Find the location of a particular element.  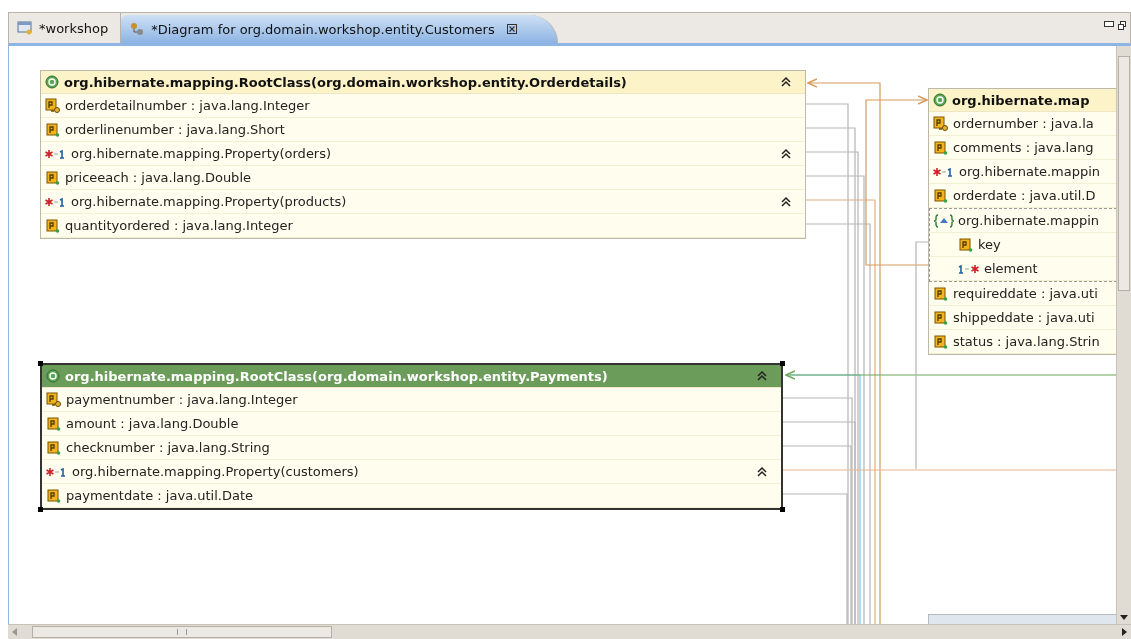

scroll-down-arrow-icon is located at coordinates (1124, 618).